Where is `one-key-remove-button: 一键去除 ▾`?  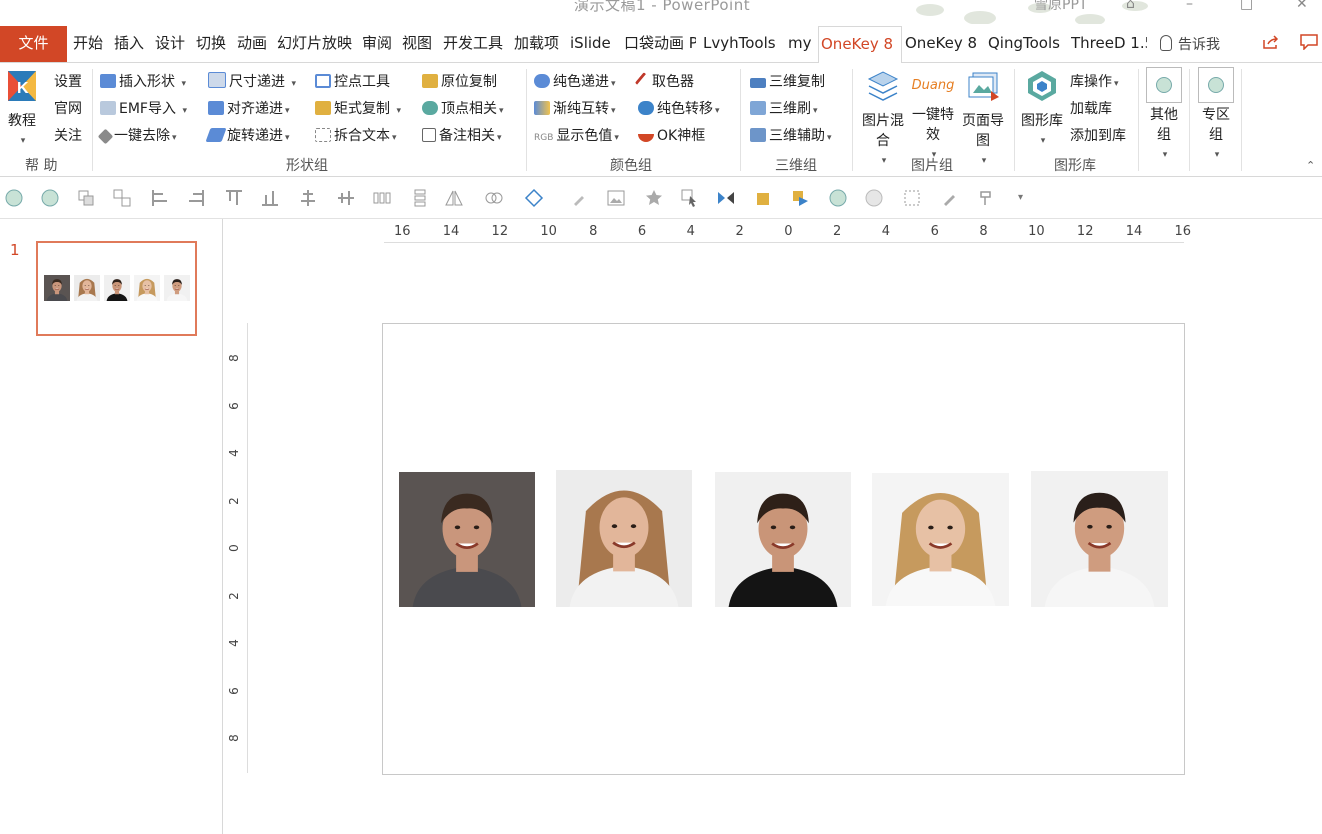
one-key-remove-button: 一键去除 ▾ is located at coordinates (137, 135).